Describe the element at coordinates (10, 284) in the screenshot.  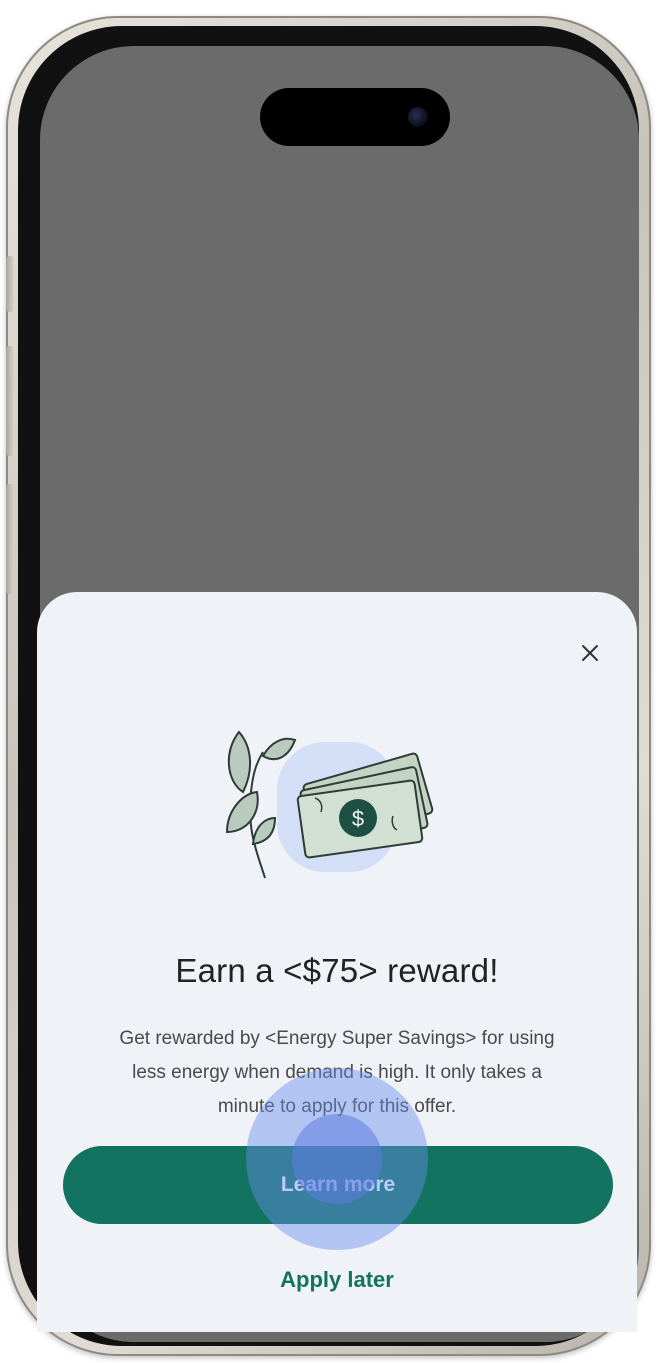
I see `action-button` at that location.